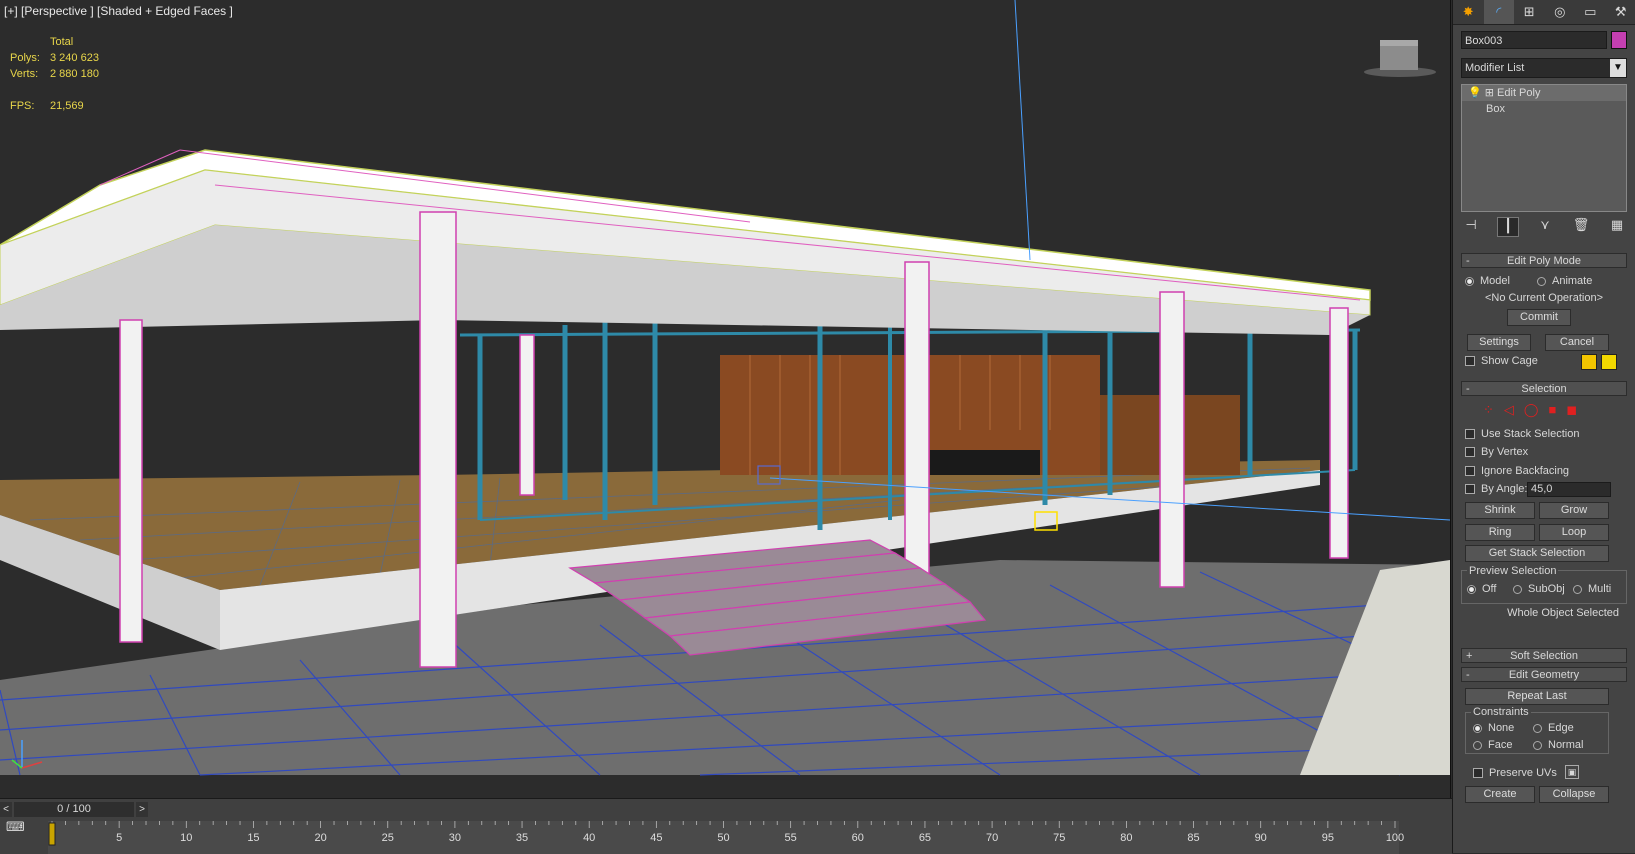 Image resolution: width=1635 pixels, height=854 pixels. I want to click on element-level-icon: ◼, so click(1571, 410).